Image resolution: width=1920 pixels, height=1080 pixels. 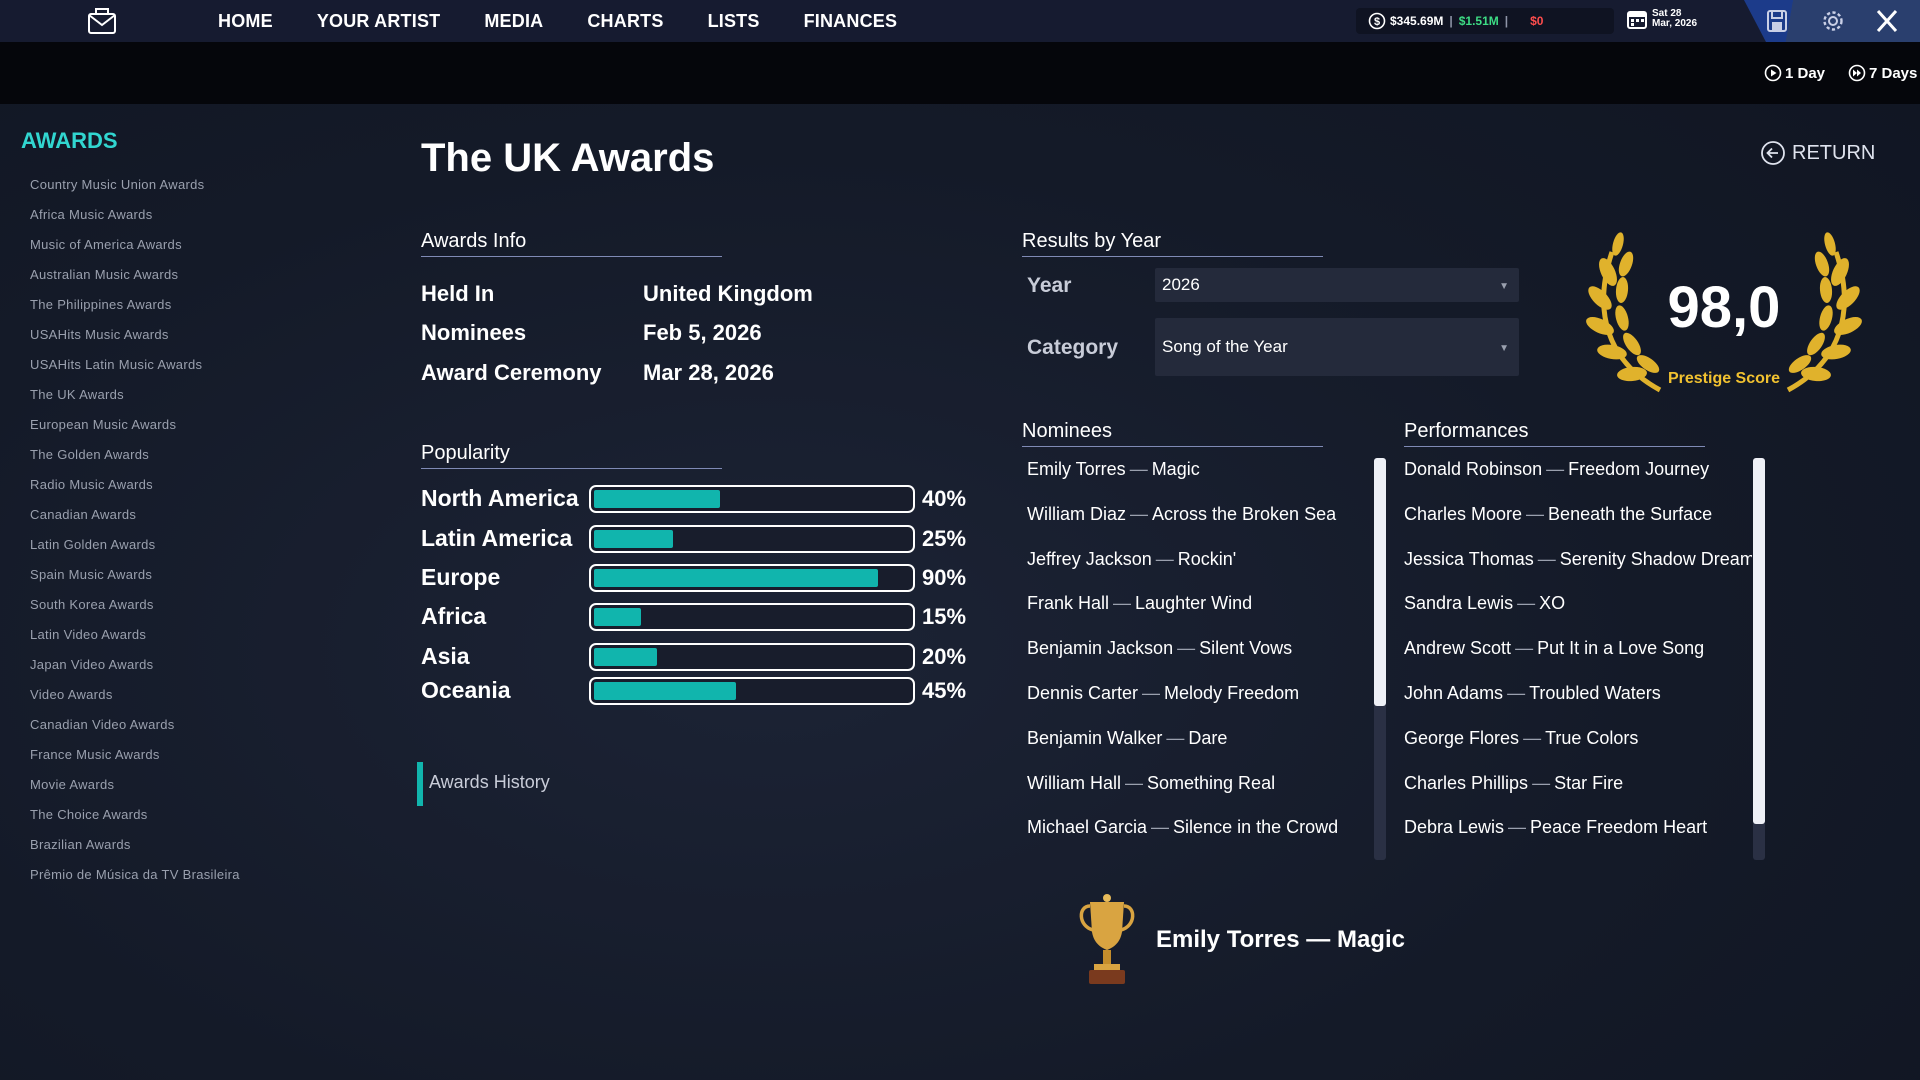 What do you see at coordinates (1578, 794) in the screenshot?
I see `list-item: Charles Phillips — Star Fire` at bounding box center [1578, 794].